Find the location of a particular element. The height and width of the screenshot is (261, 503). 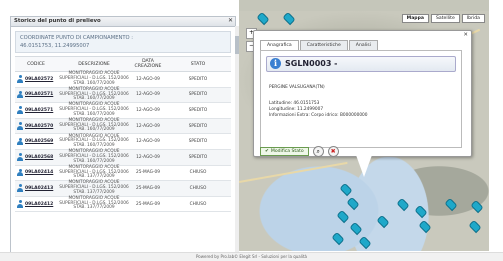

popup-pointer is located at coordinates (364, 166).